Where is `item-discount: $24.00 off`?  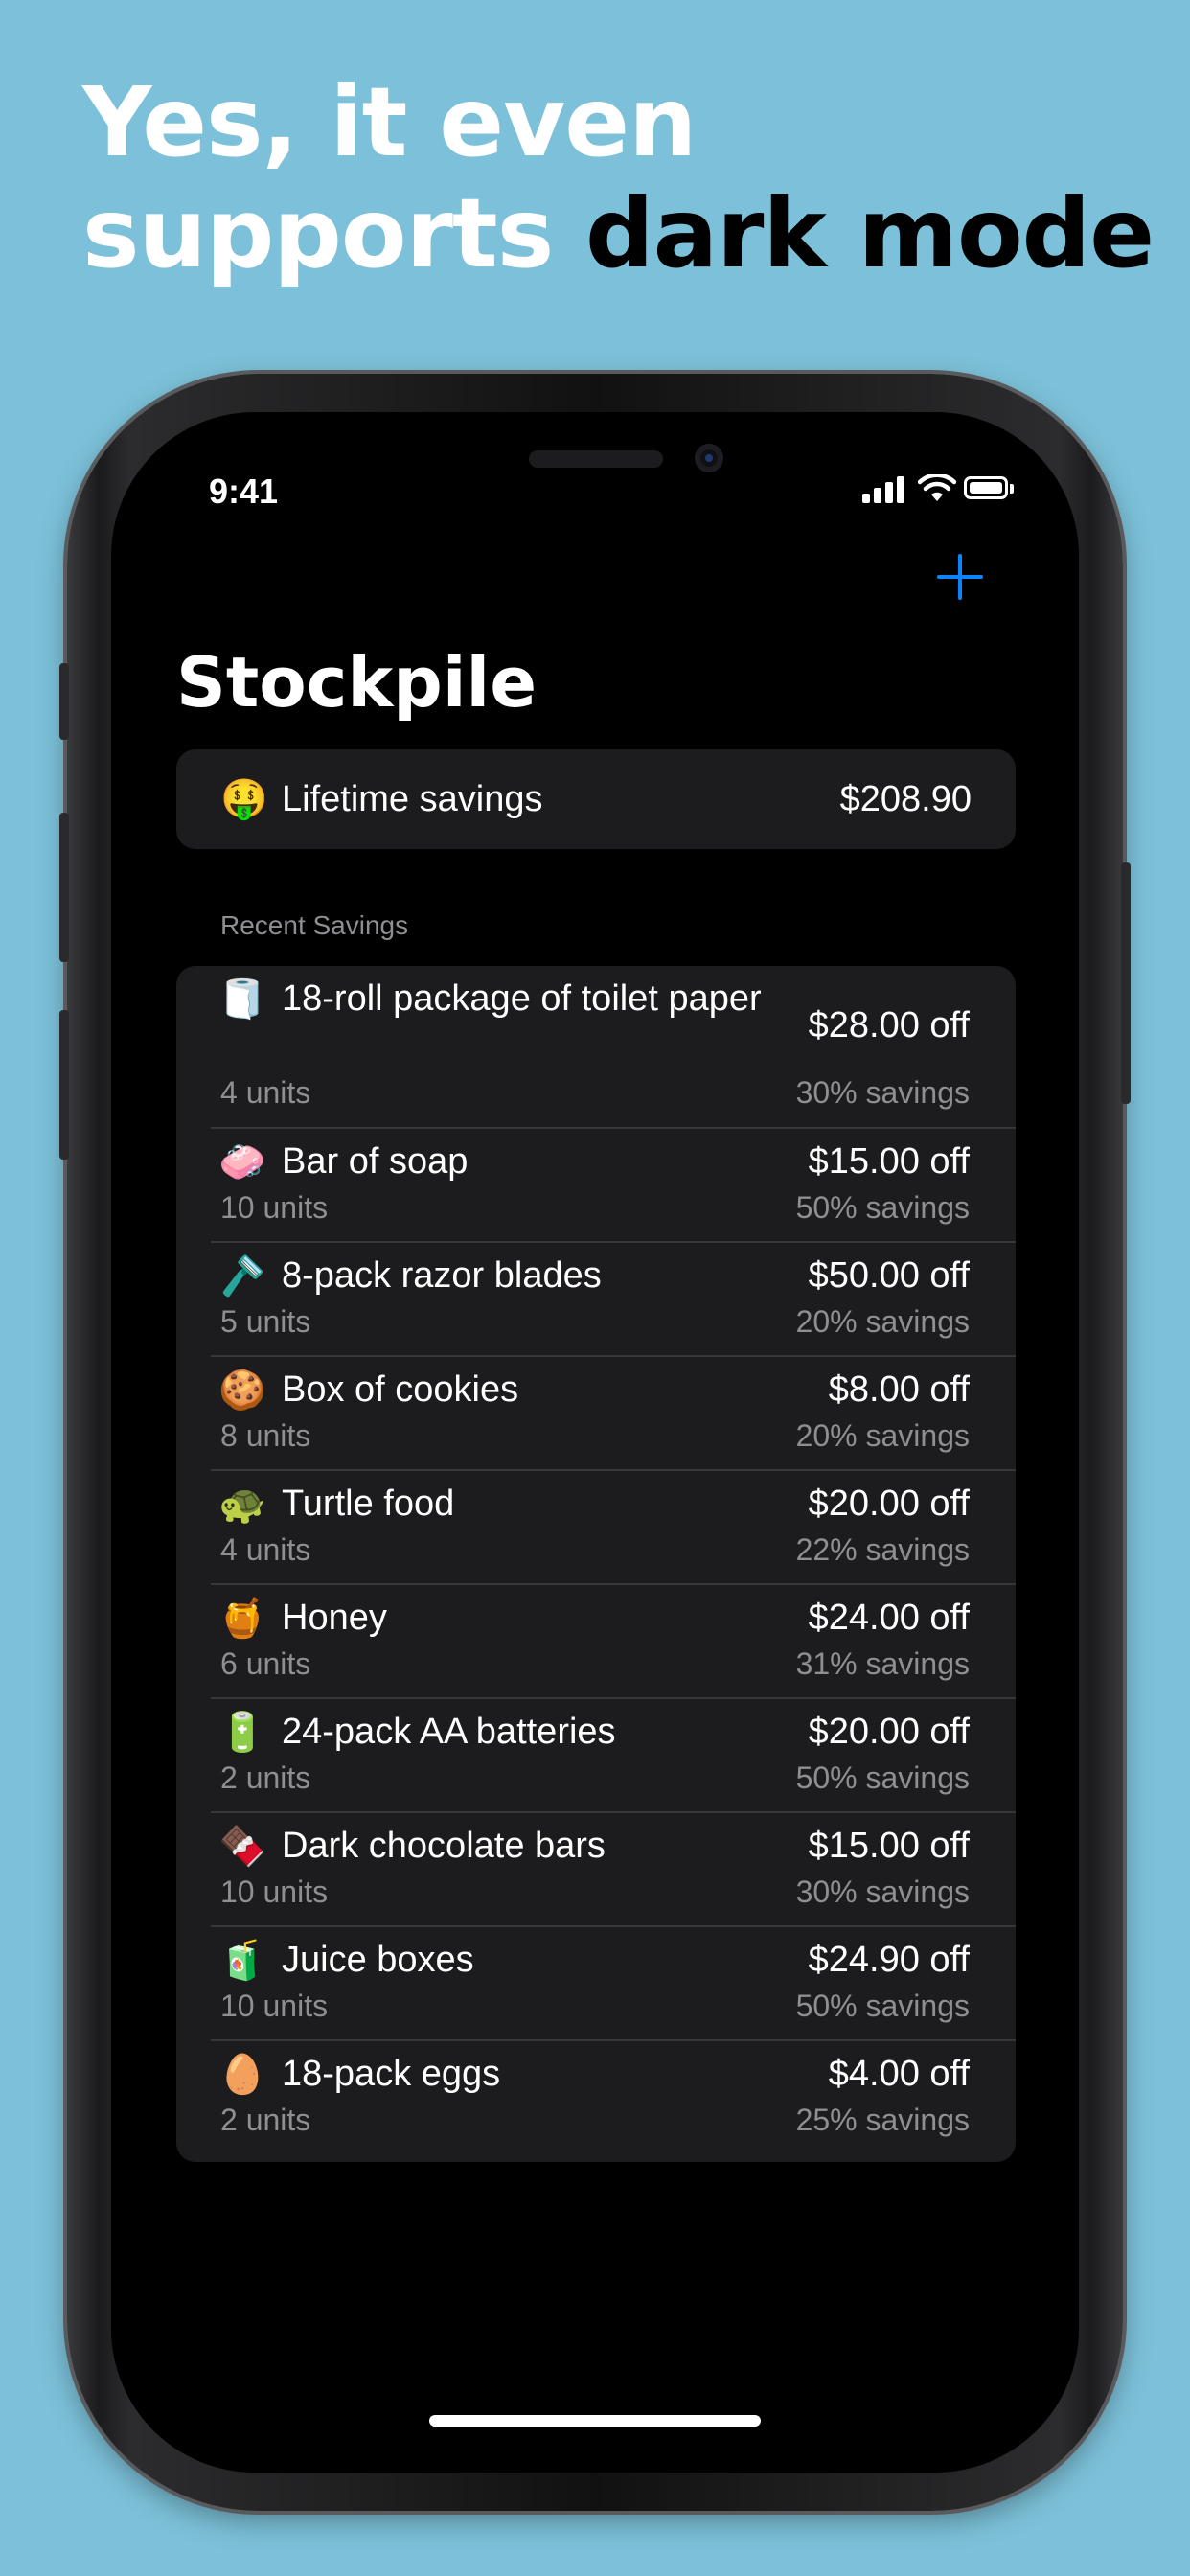 item-discount: $24.00 off is located at coordinates (889, 1618).